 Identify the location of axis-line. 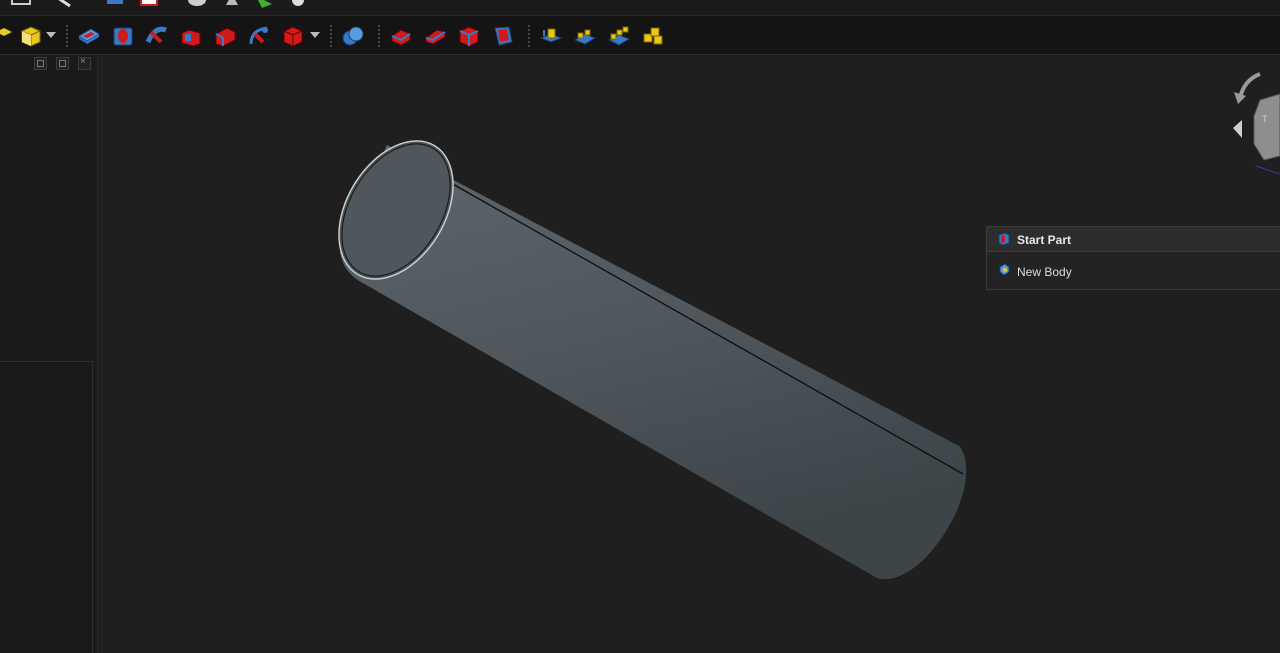
(1267, 170).